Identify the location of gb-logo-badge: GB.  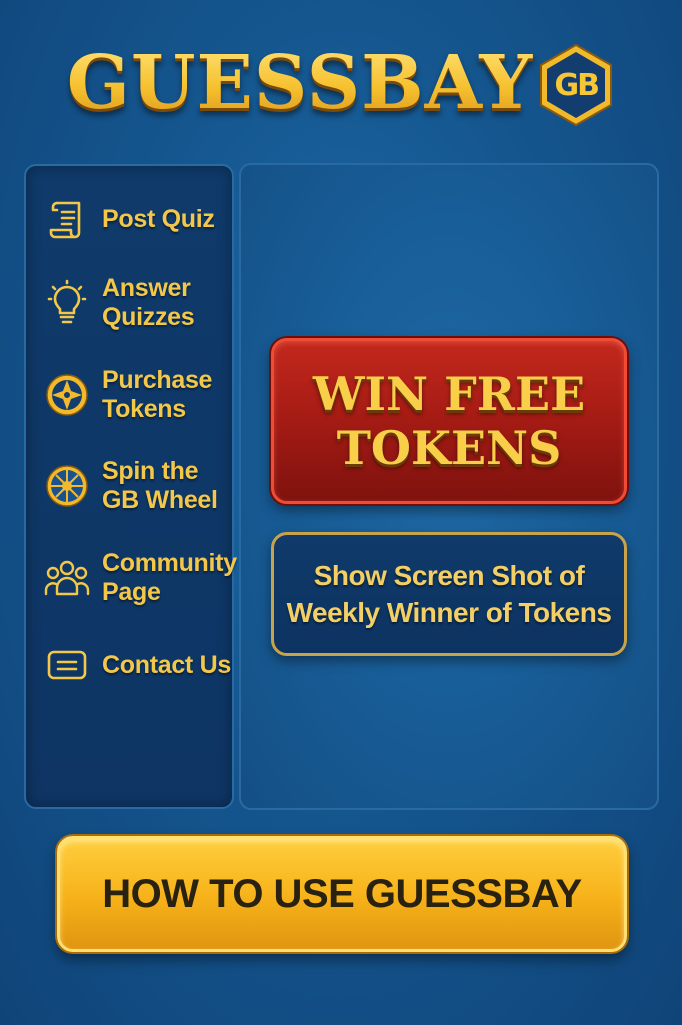
(576, 85).